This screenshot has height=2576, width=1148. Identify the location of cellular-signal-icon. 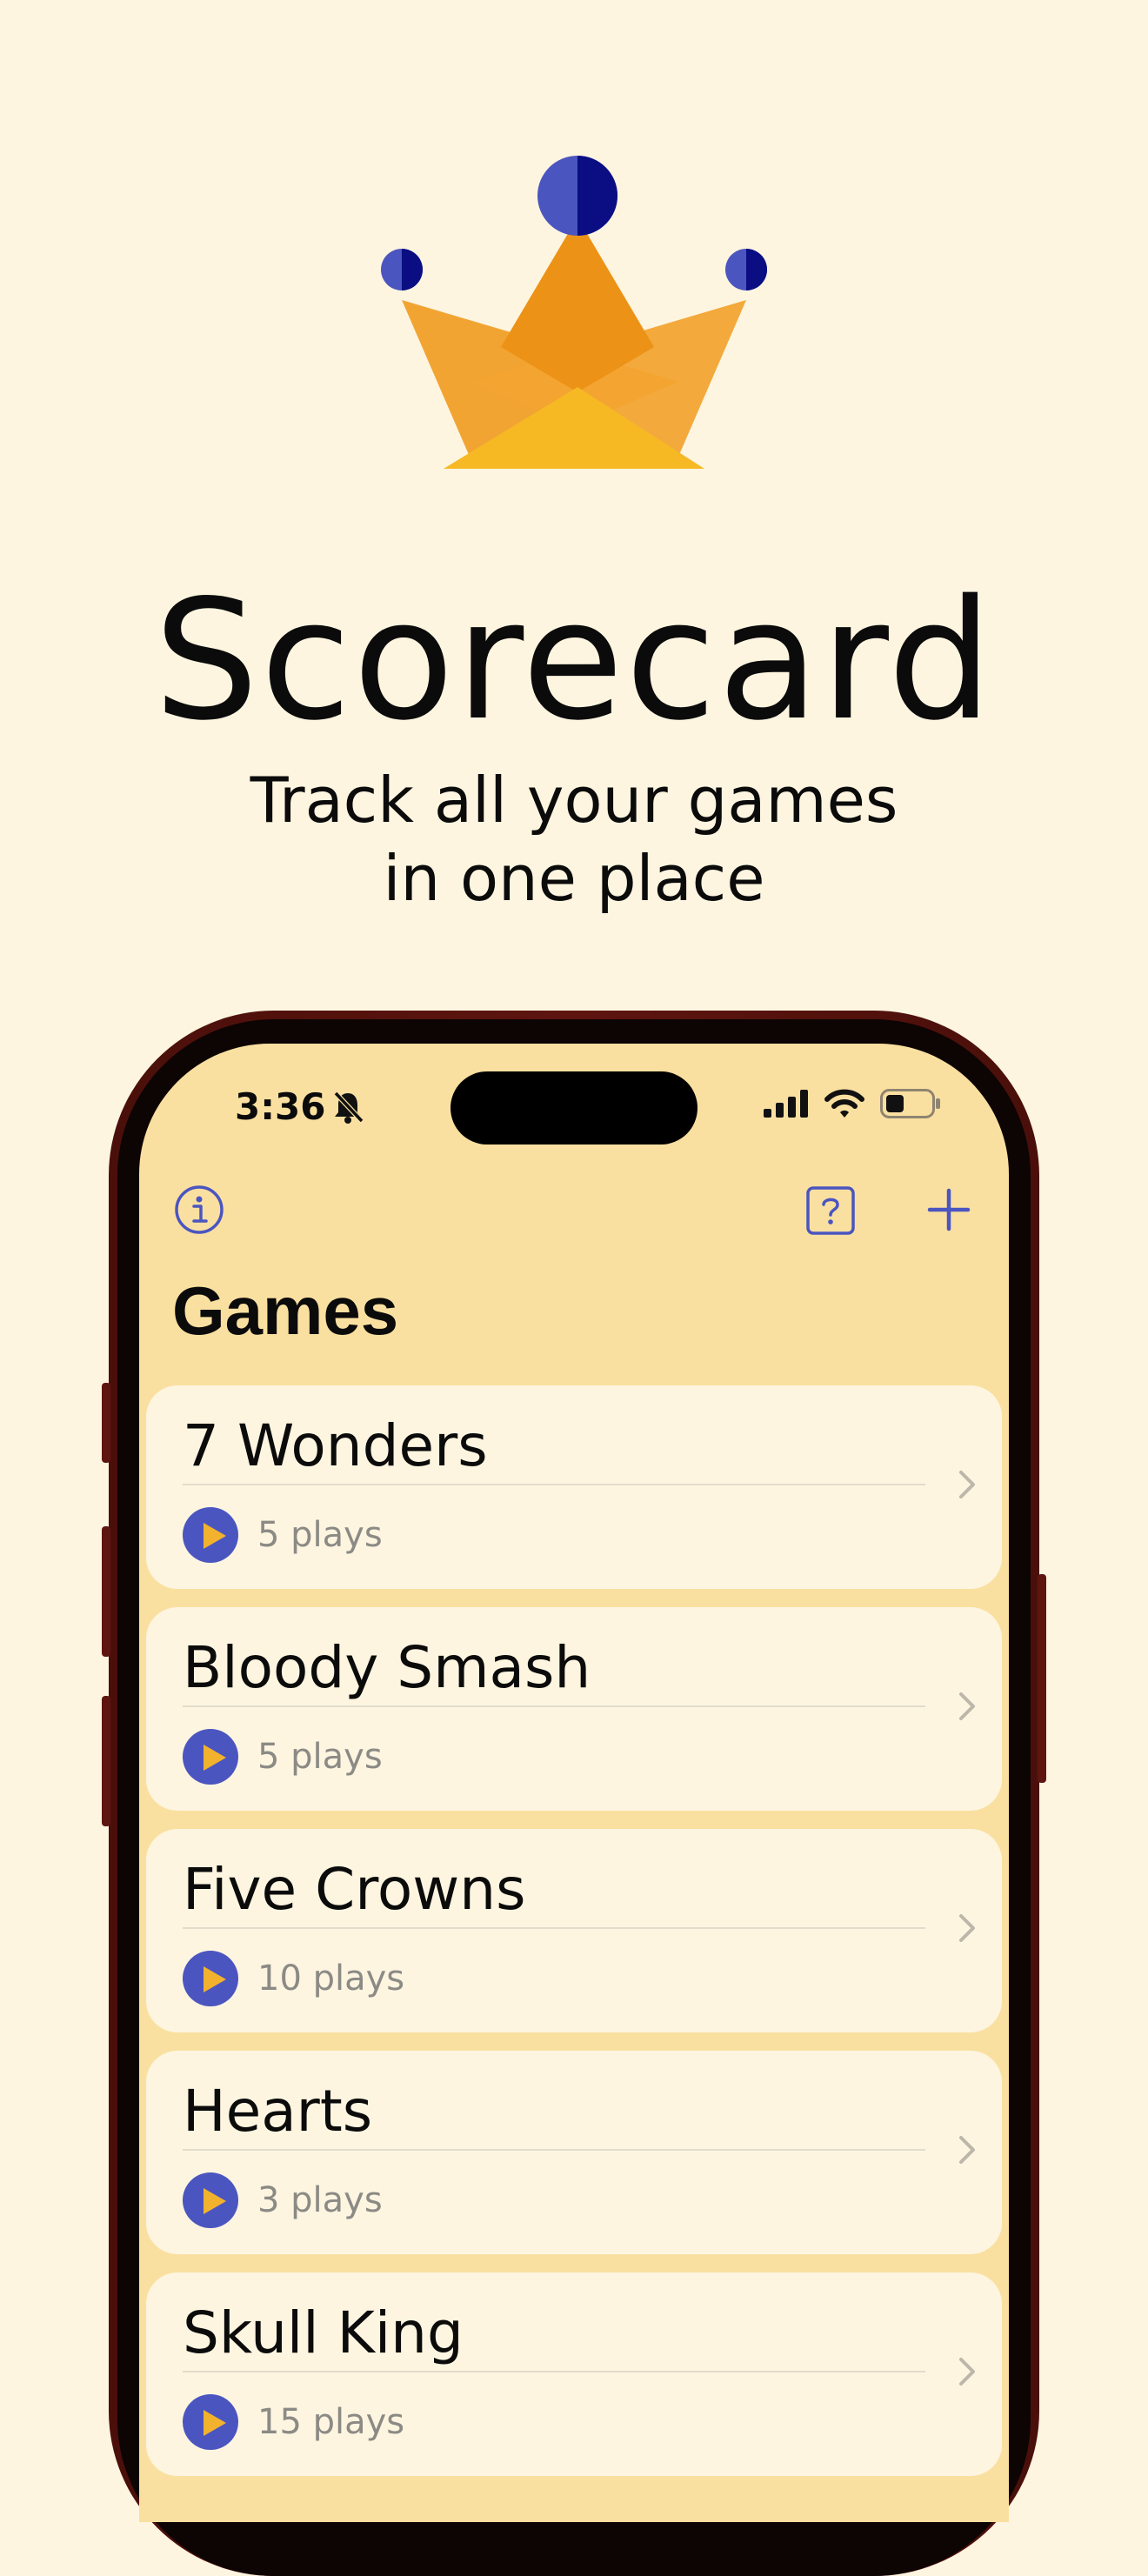
(786, 1104).